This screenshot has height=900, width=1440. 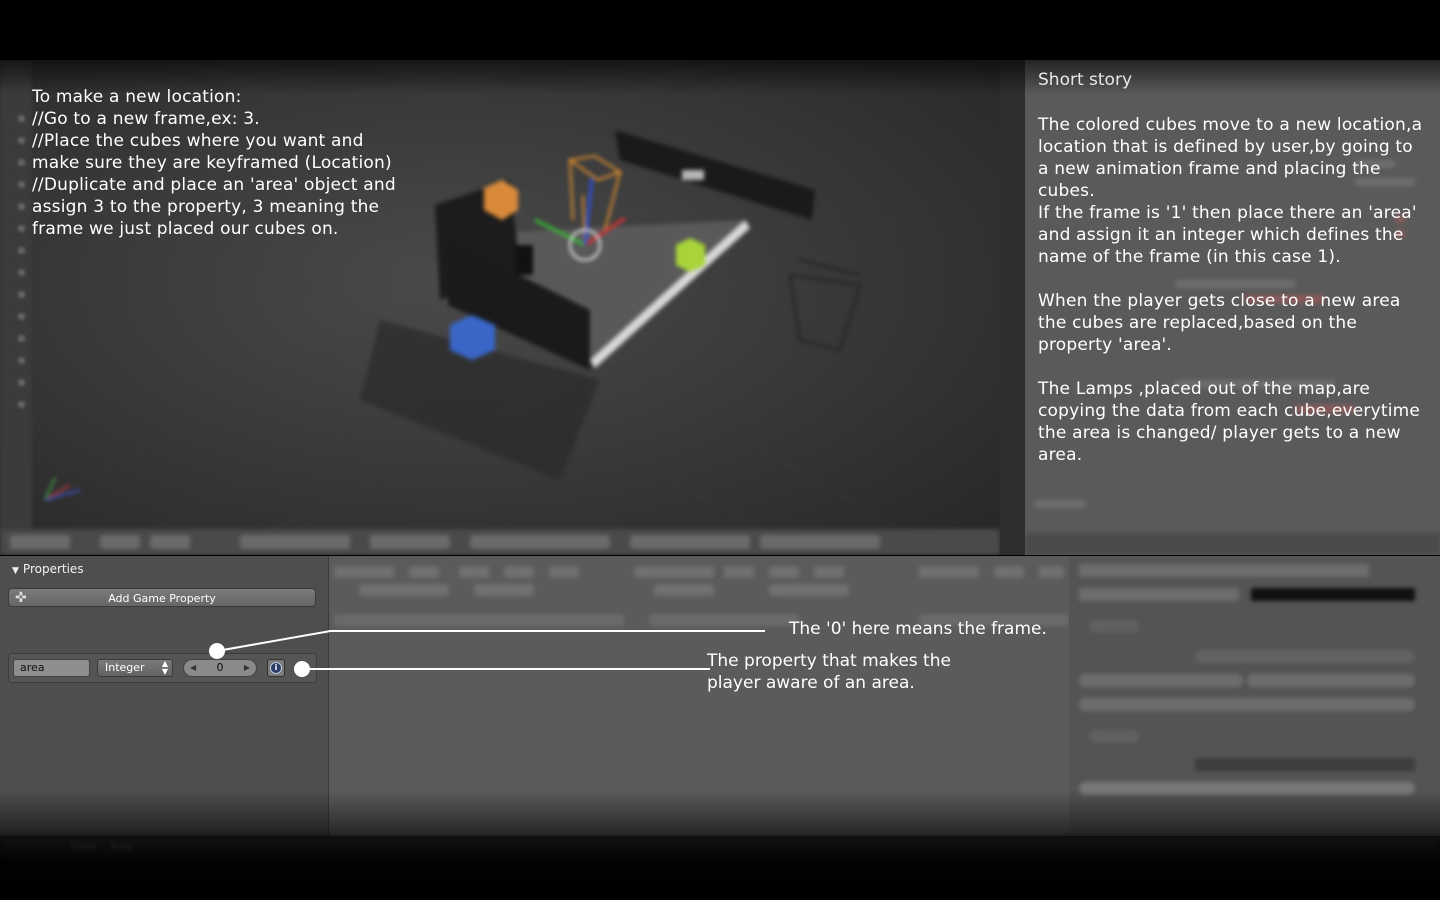 What do you see at coordinates (1012, 307) in the screenshot?
I see `area-divider` at bounding box center [1012, 307].